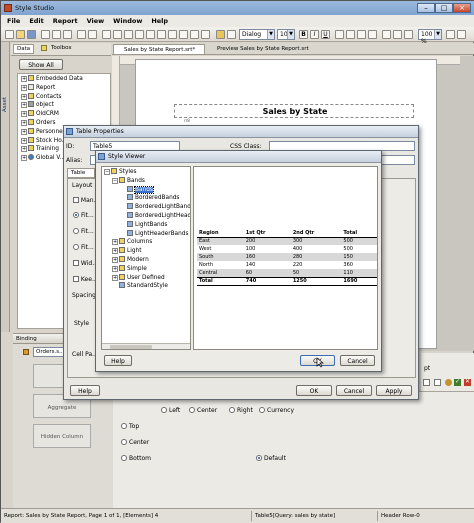 The image size is (474, 523). What do you see at coordinates (106, 34) in the screenshot?
I see `insert-text-icon` at bounding box center [106, 34].